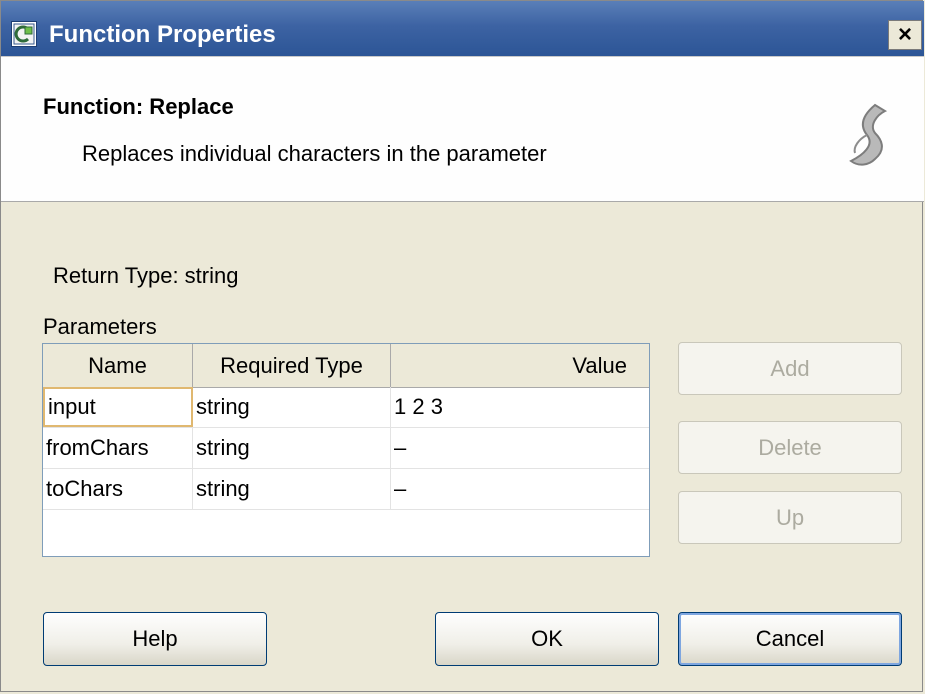  I want to click on up-button: Up, so click(790, 517).